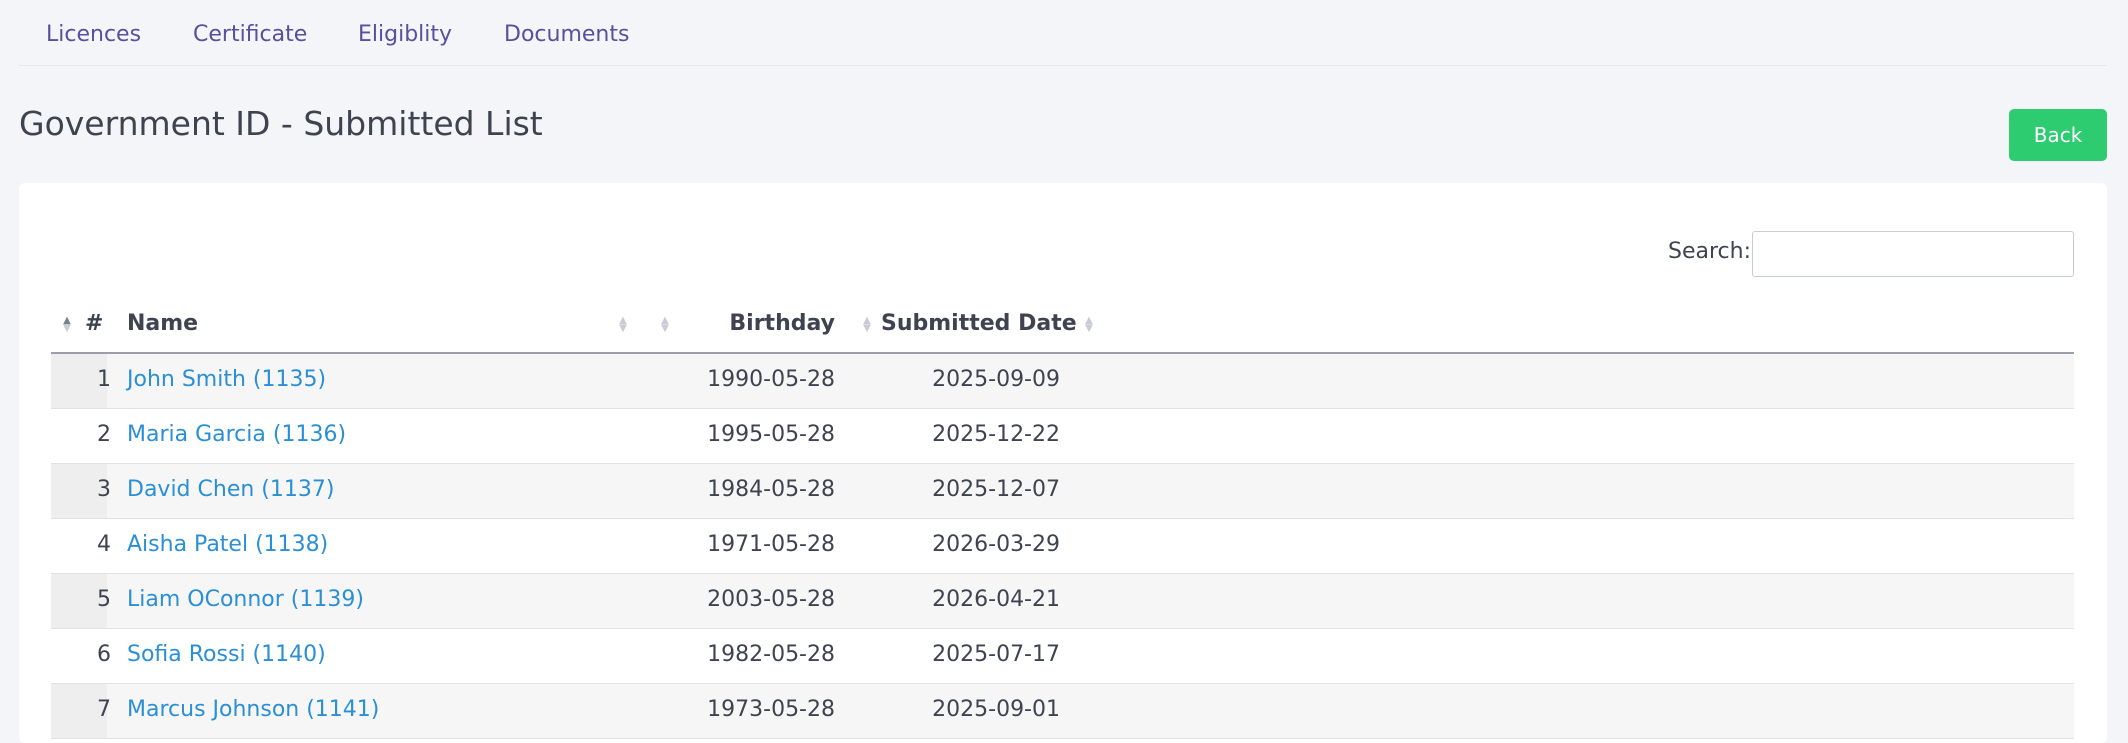 The height and width of the screenshot is (743, 2128). Describe the element at coordinates (162, 323) in the screenshot. I see `column-header-name: Name` at that location.